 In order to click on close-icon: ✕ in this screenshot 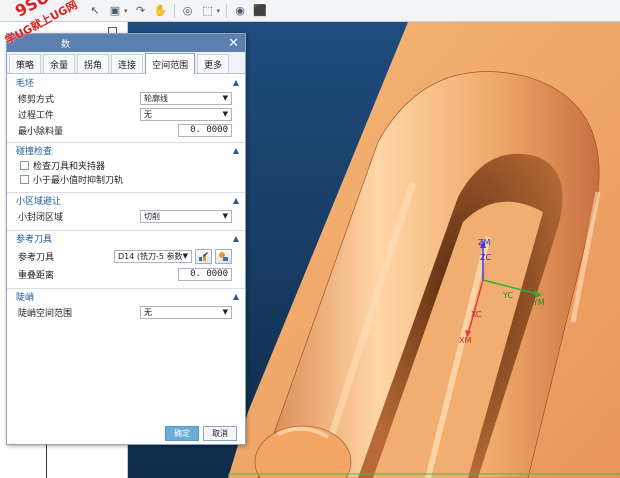, I will do `click(233, 43)`.